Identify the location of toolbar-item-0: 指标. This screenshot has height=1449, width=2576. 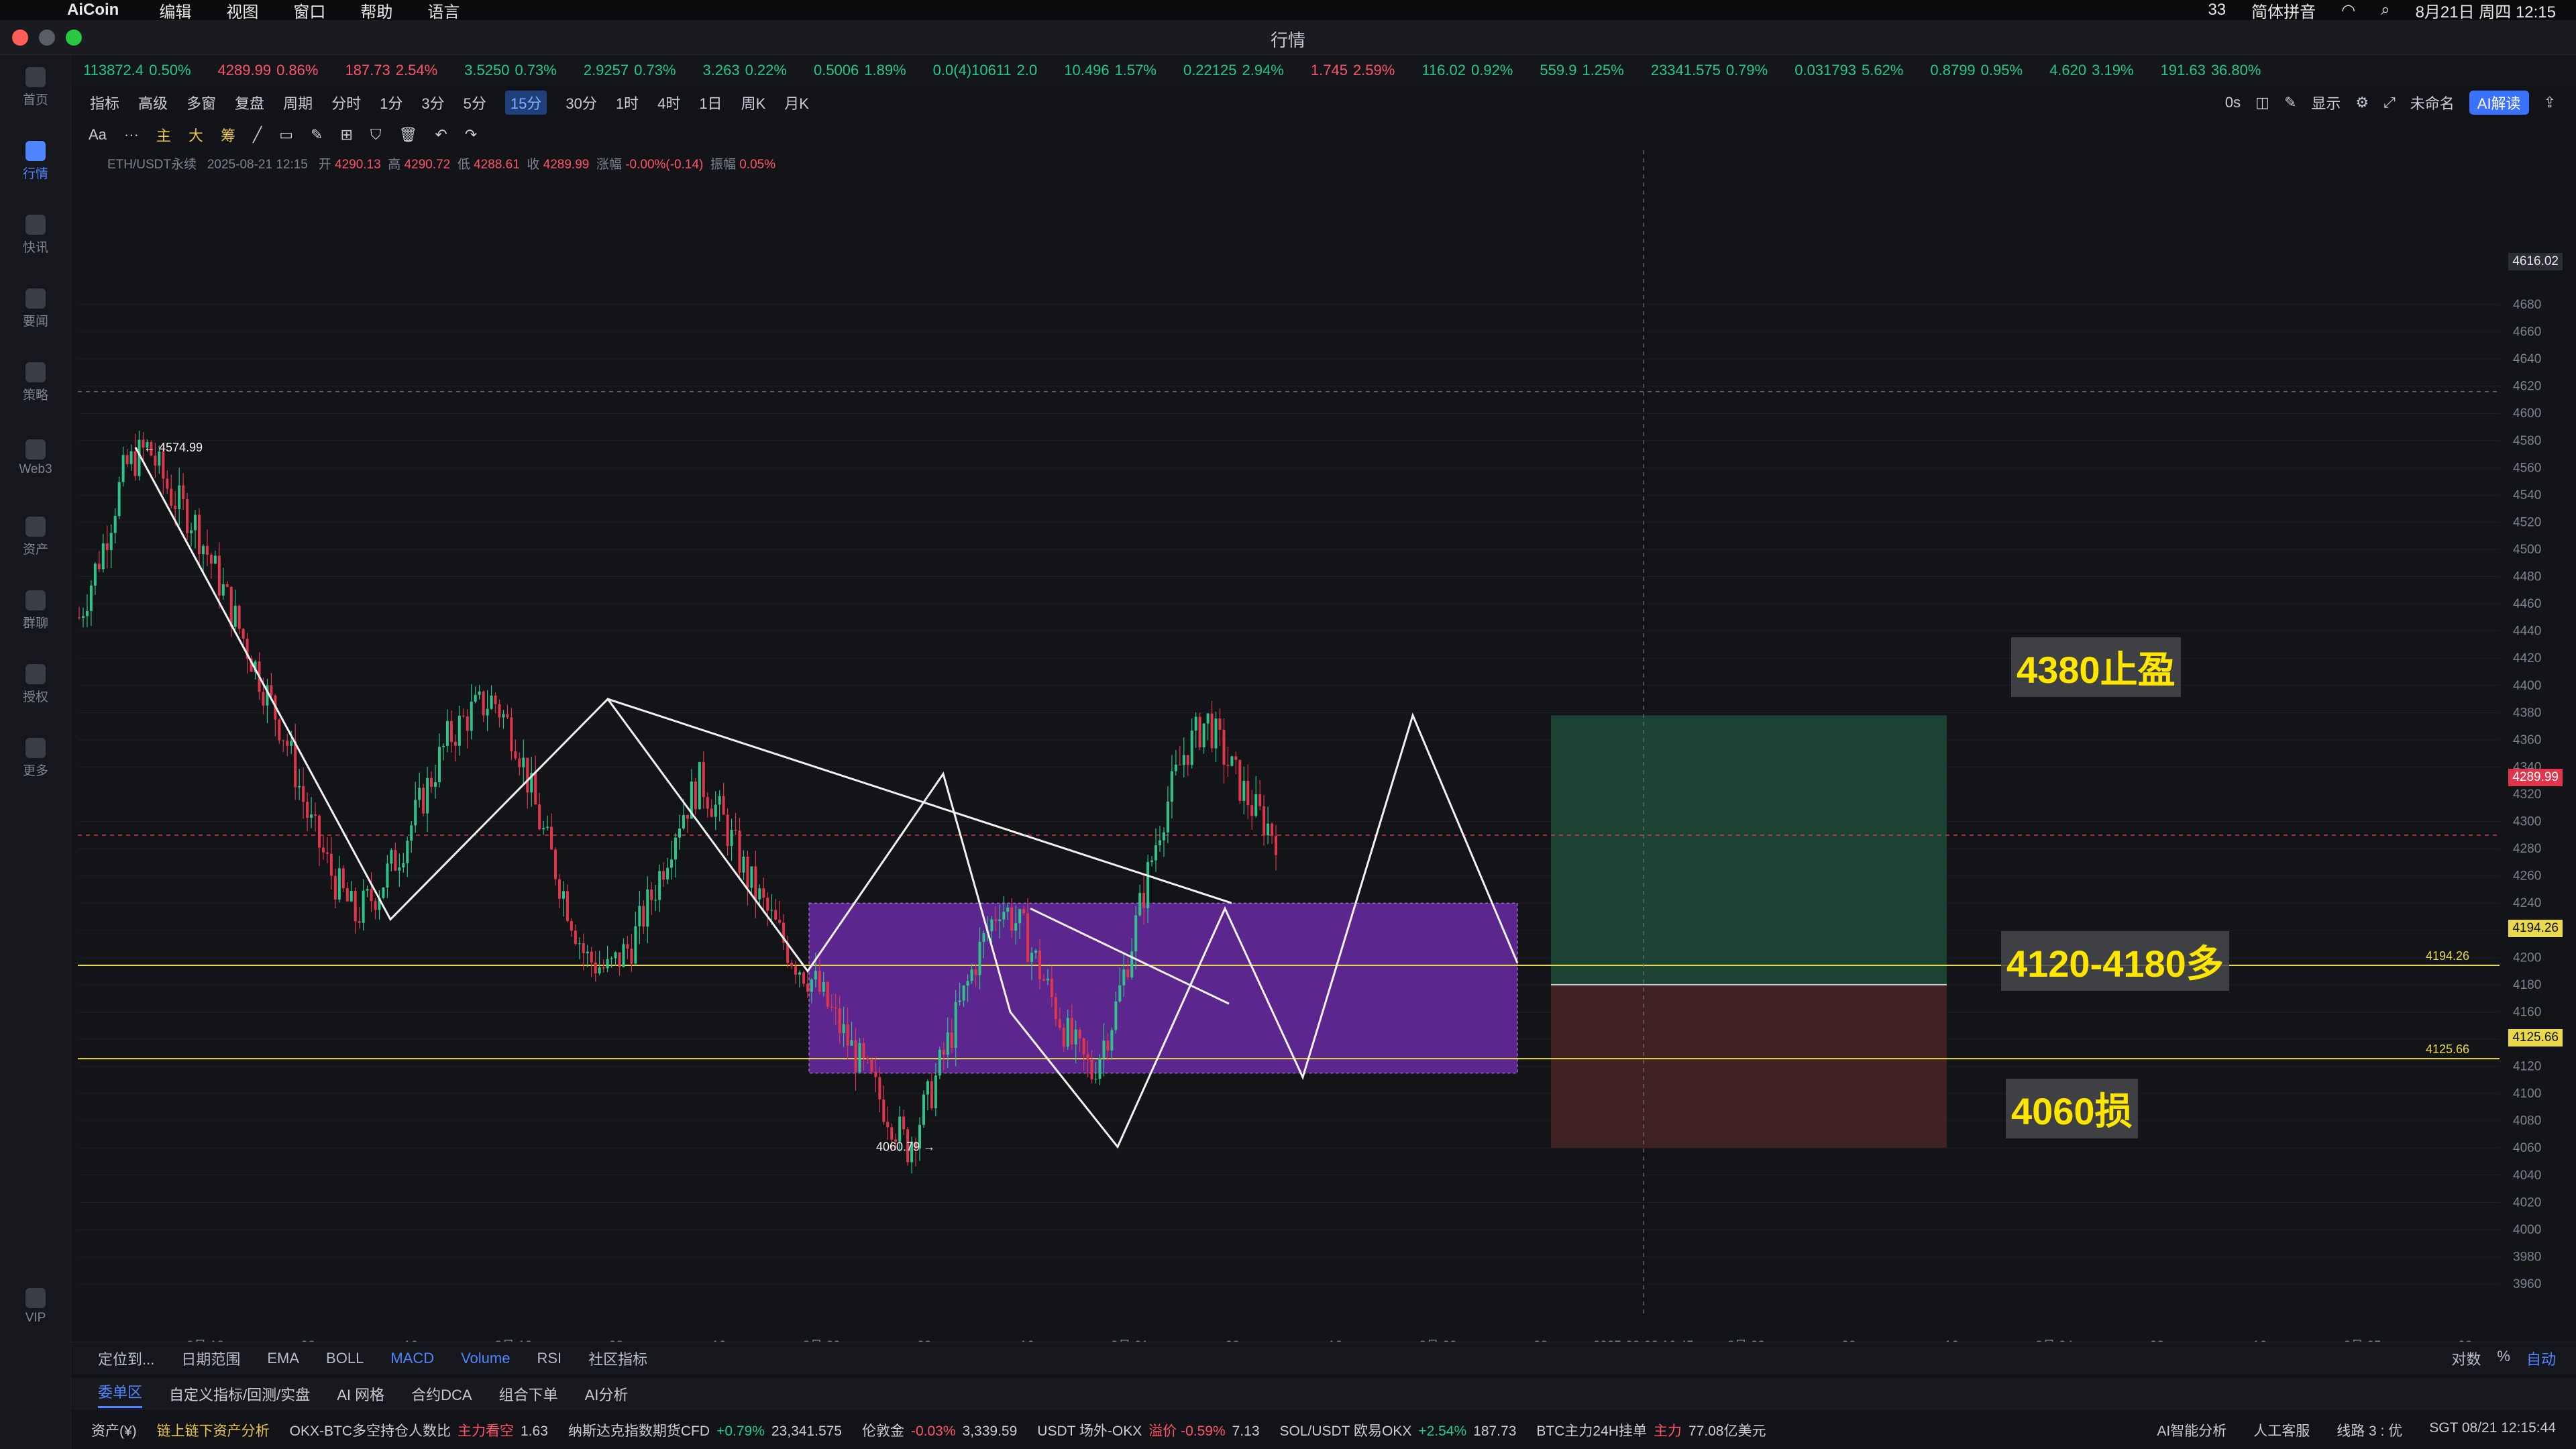
(104, 102).